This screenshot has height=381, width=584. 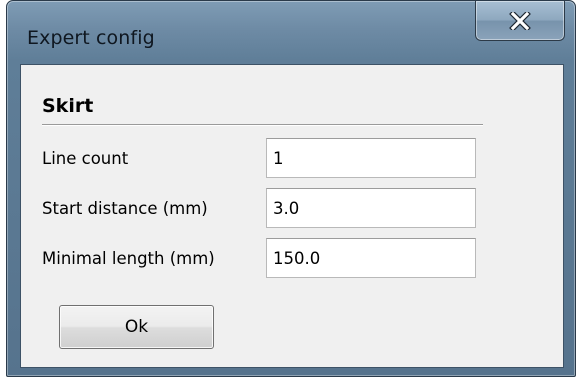 What do you see at coordinates (136, 327) in the screenshot?
I see `ok-button: Ok` at bounding box center [136, 327].